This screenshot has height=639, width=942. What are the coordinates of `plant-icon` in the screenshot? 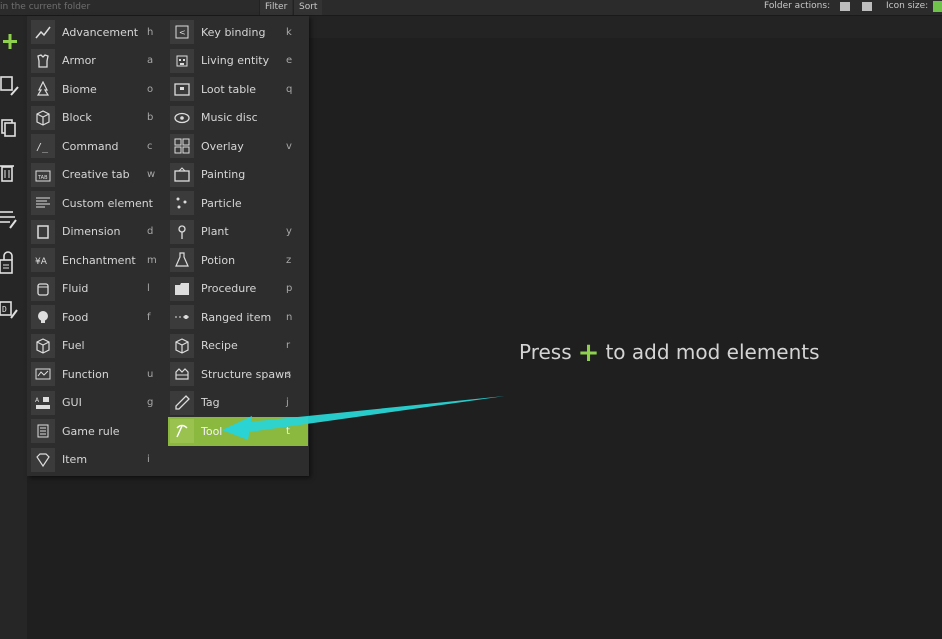 It's located at (182, 231).